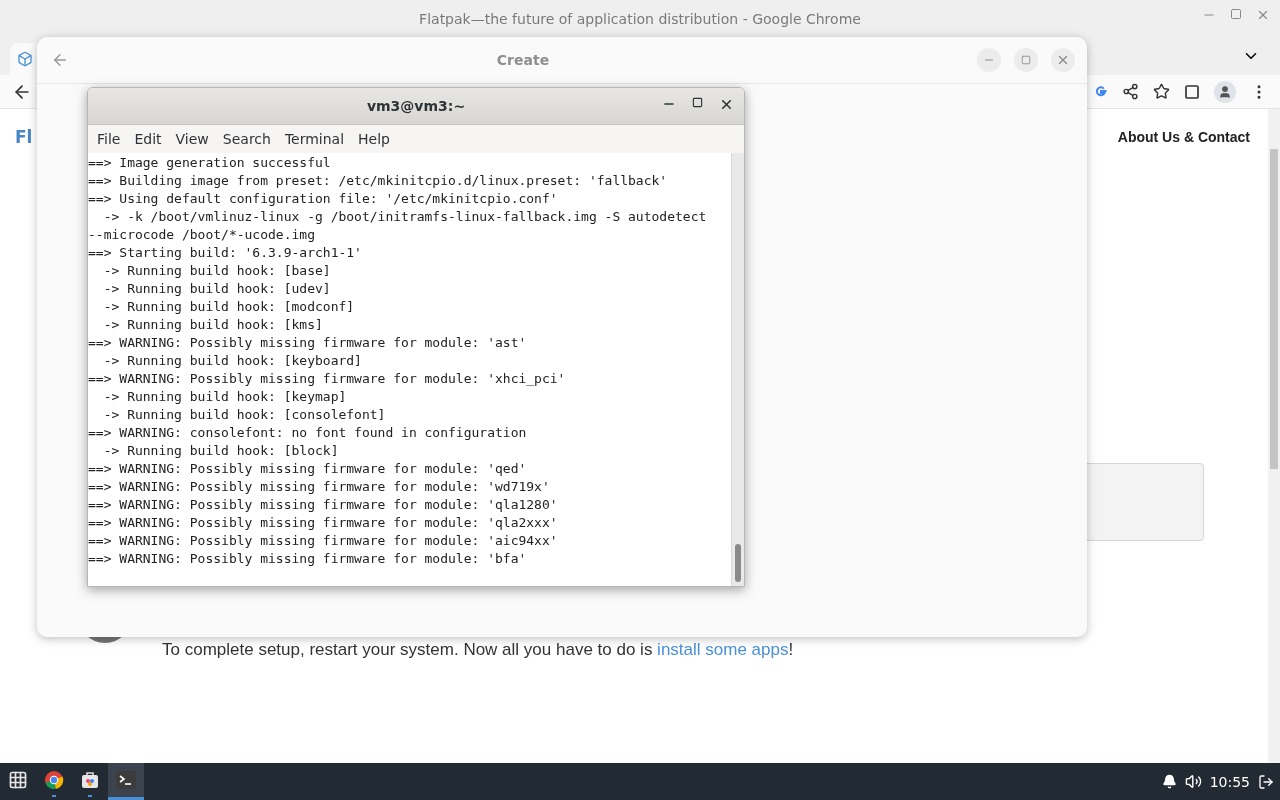 The height and width of the screenshot is (800, 1280). What do you see at coordinates (378, 181) in the screenshot?
I see `terminal-line: ==> Building image from preset: /etc/mkinitcpio.d/linux.preset: 'fallback'` at bounding box center [378, 181].